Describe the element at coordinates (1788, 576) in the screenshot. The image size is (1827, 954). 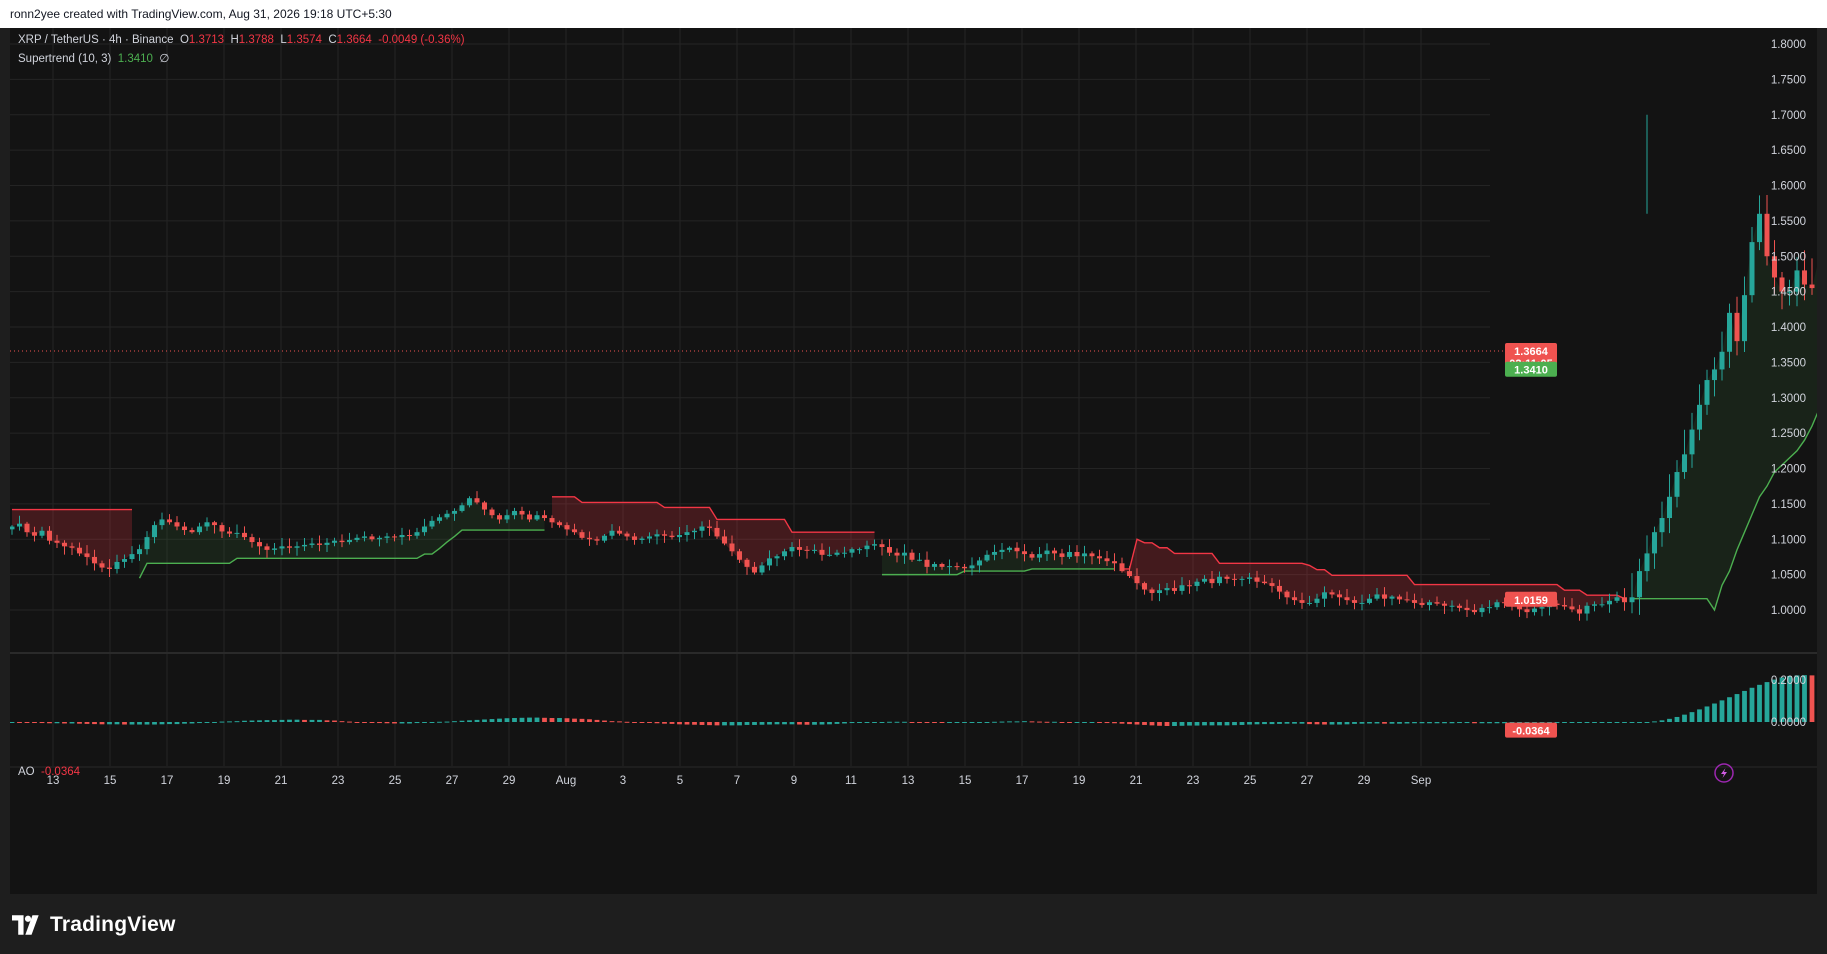
I see `price-tick-label: 1.0500` at that location.